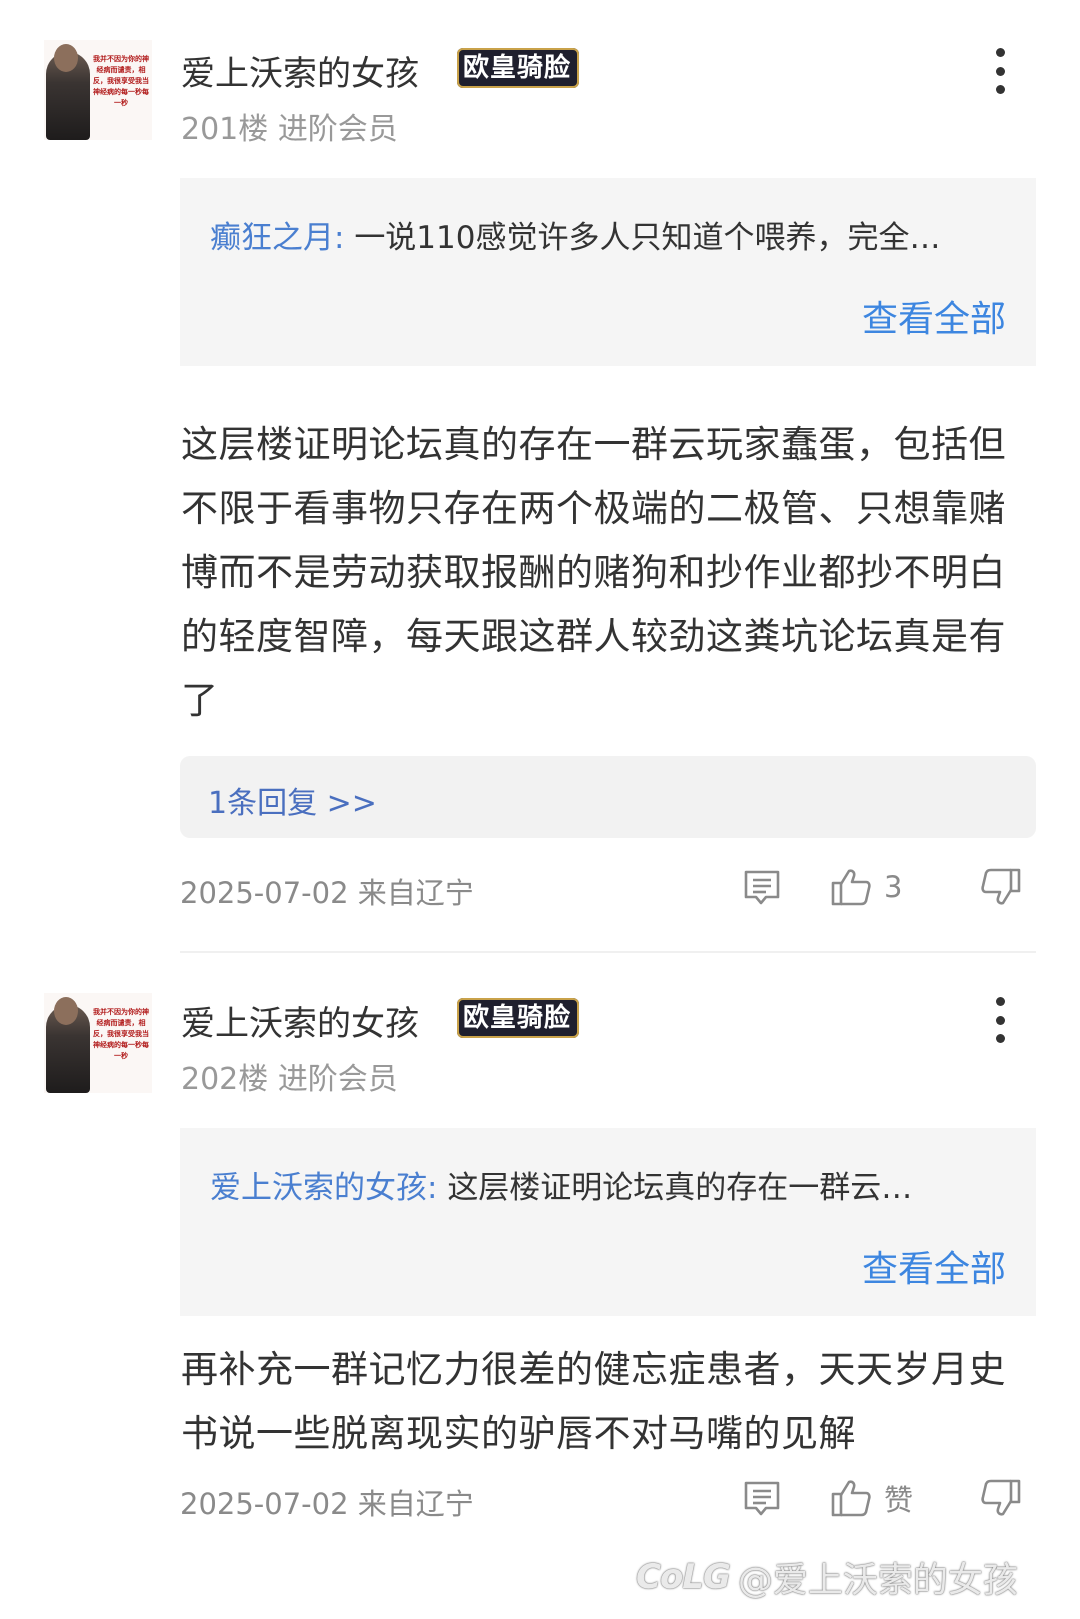 The width and height of the screenshot is (1080, 1619). Describe the element at coordinates (877, 1580) in the screenshot. I see `watermark-handle: @爱上沃索的女孩` at that location.